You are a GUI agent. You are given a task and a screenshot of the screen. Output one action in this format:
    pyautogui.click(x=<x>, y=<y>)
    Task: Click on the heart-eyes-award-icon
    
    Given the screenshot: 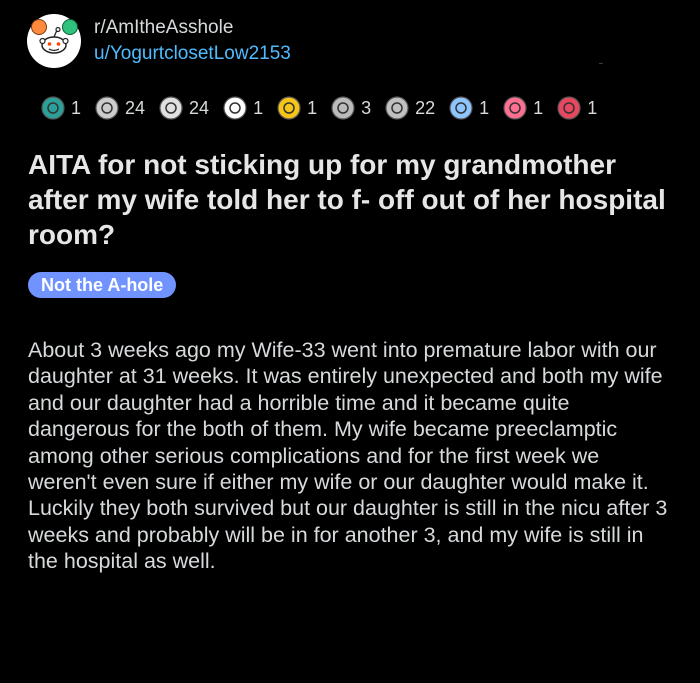 What is the action you would take?
    pyautogui.click(x=515, y=108)
    